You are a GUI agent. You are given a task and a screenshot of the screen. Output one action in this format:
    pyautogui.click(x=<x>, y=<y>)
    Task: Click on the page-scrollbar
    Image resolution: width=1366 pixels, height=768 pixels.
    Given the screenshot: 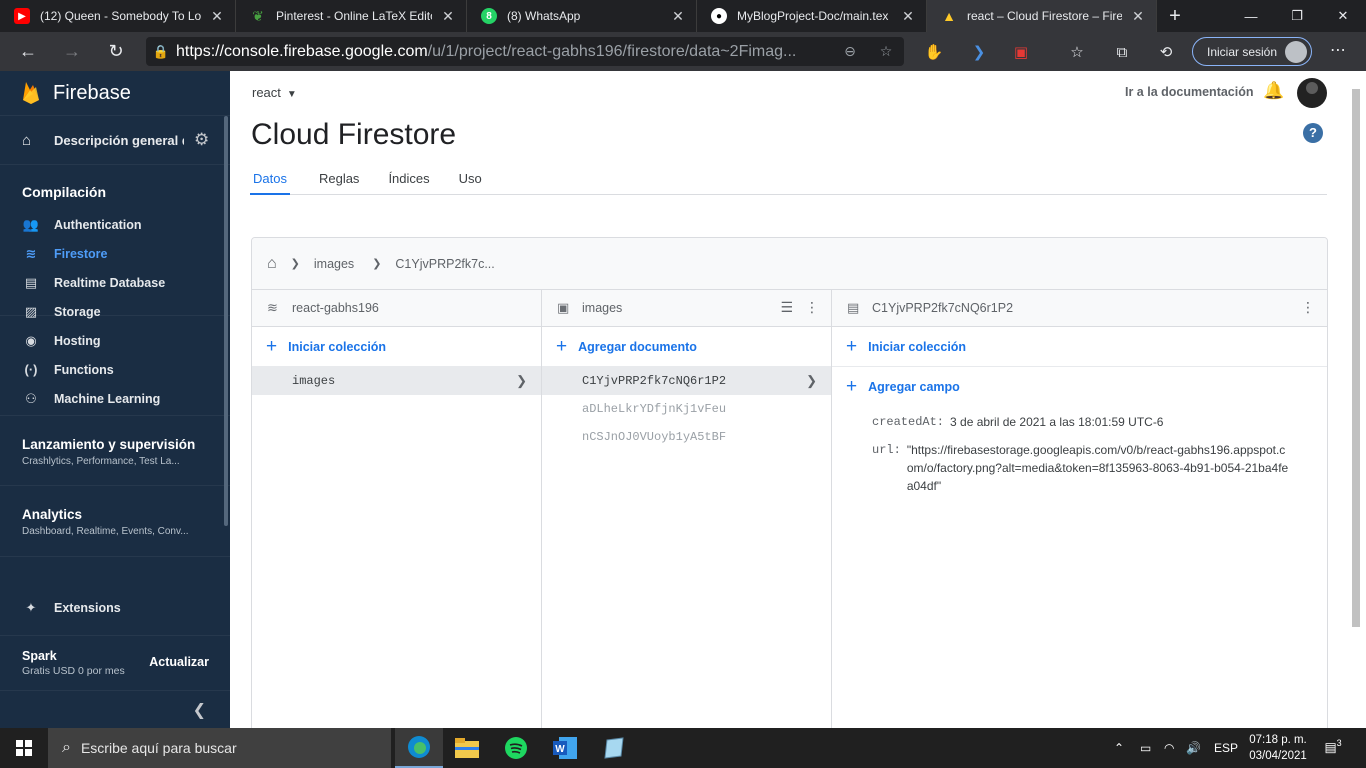 What is the action you would take?
    pyautogui.click(x=1356, y=358)
    